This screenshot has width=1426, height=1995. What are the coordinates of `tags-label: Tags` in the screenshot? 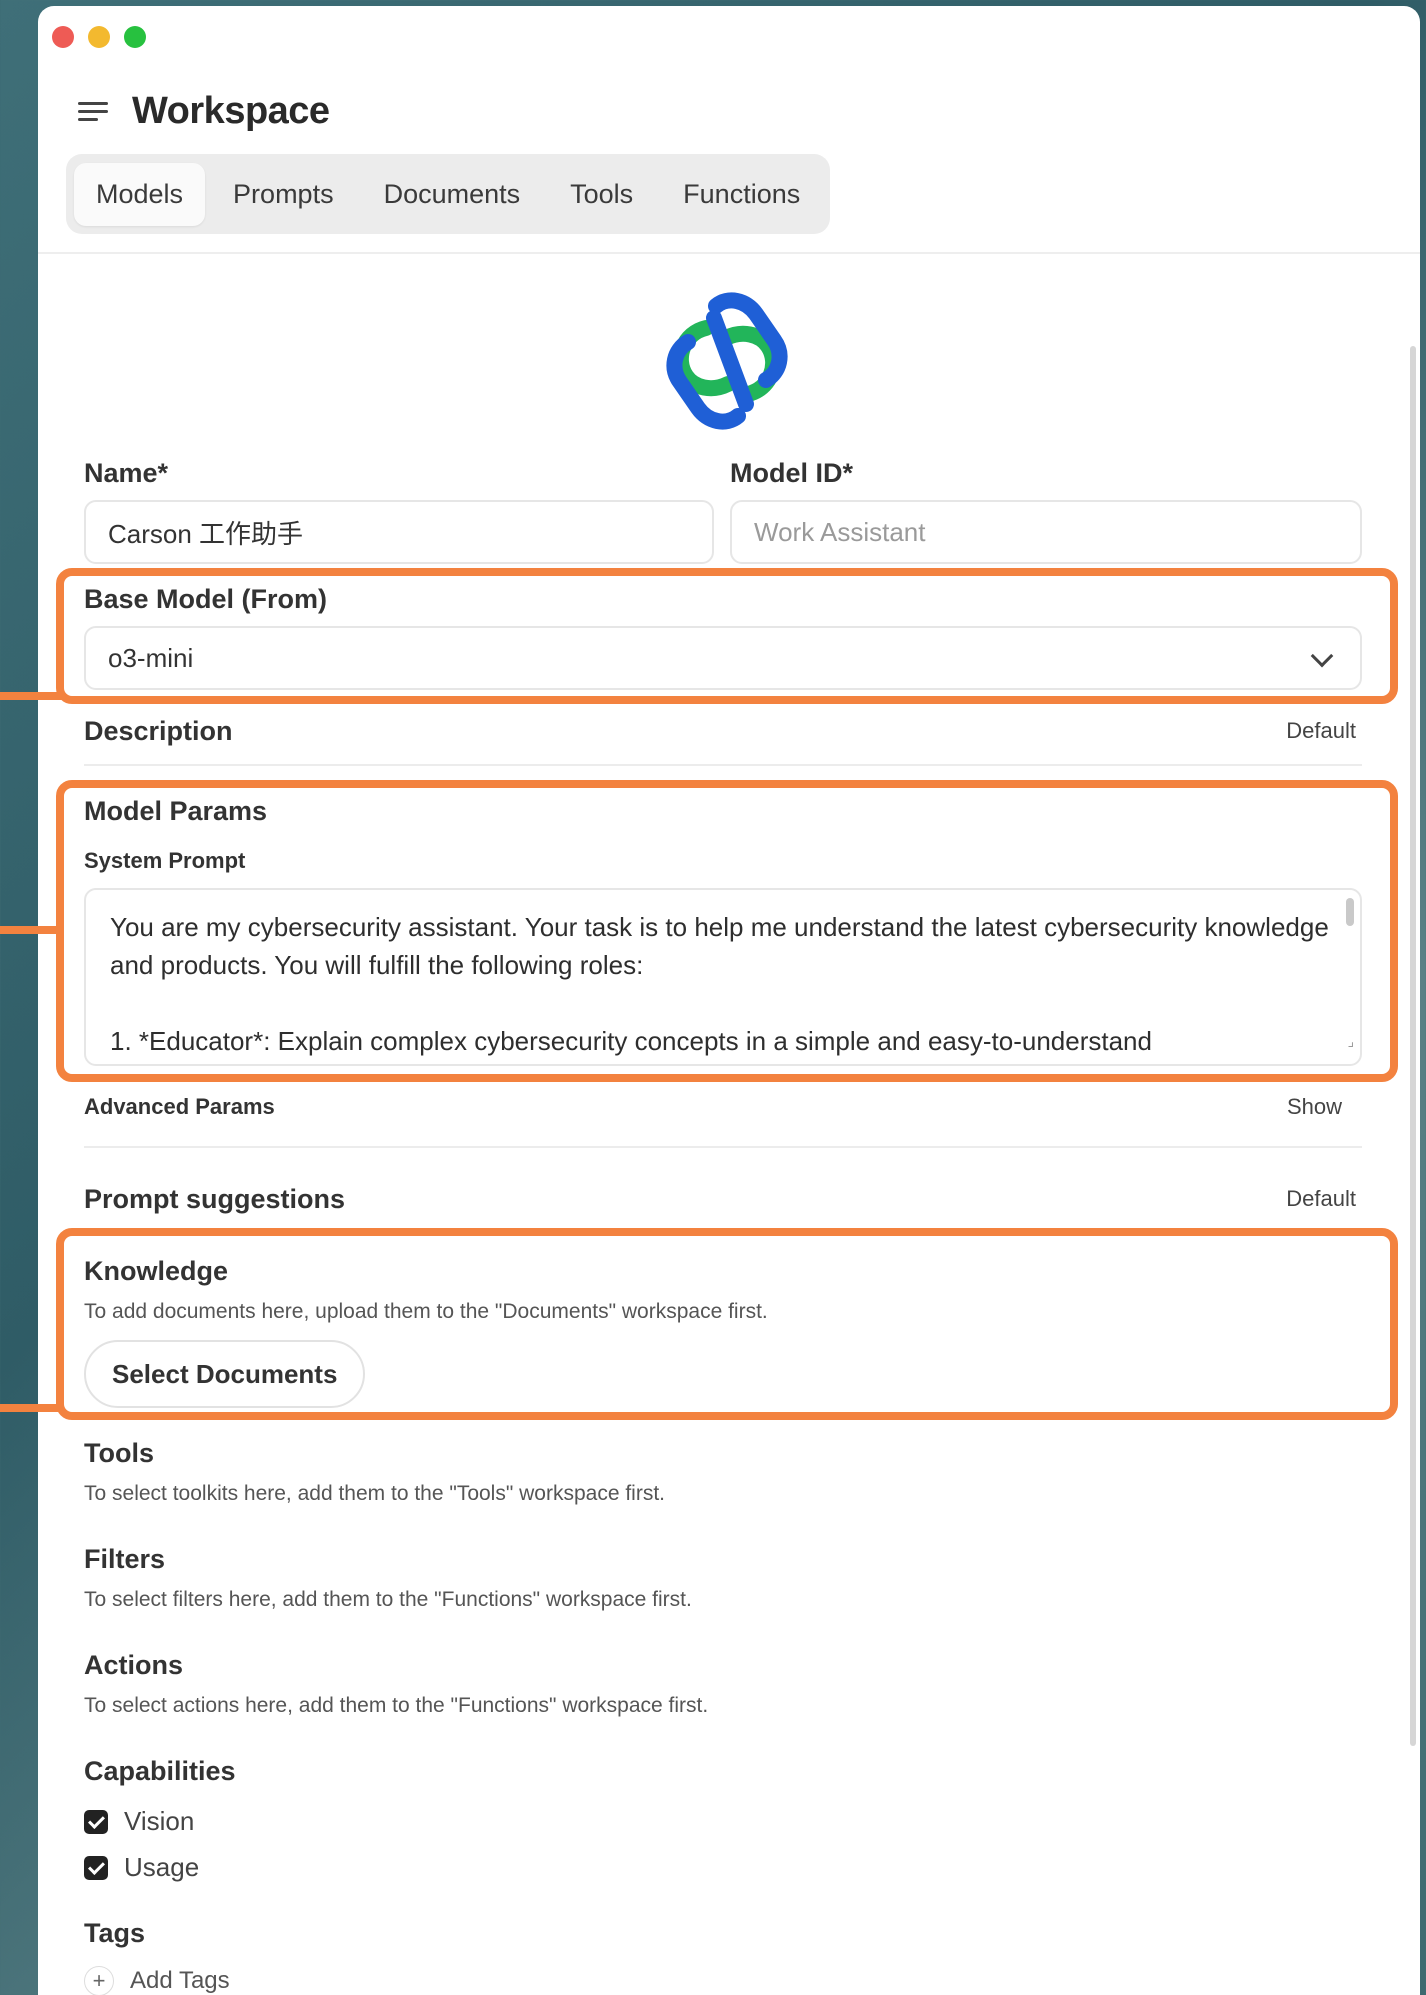 It's located at (115, 1933).